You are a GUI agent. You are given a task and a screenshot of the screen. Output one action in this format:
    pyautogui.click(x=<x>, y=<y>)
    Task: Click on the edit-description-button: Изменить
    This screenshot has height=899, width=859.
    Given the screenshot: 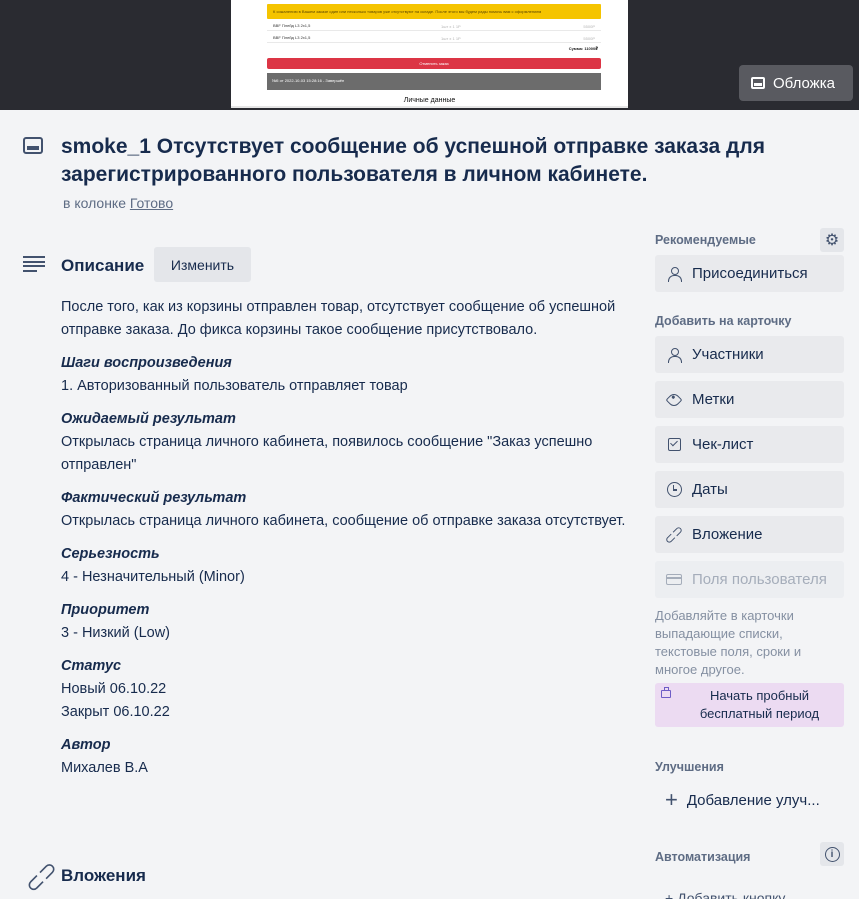 What is the action you would take?
    pyautogui.click(x=202, y=264)
    